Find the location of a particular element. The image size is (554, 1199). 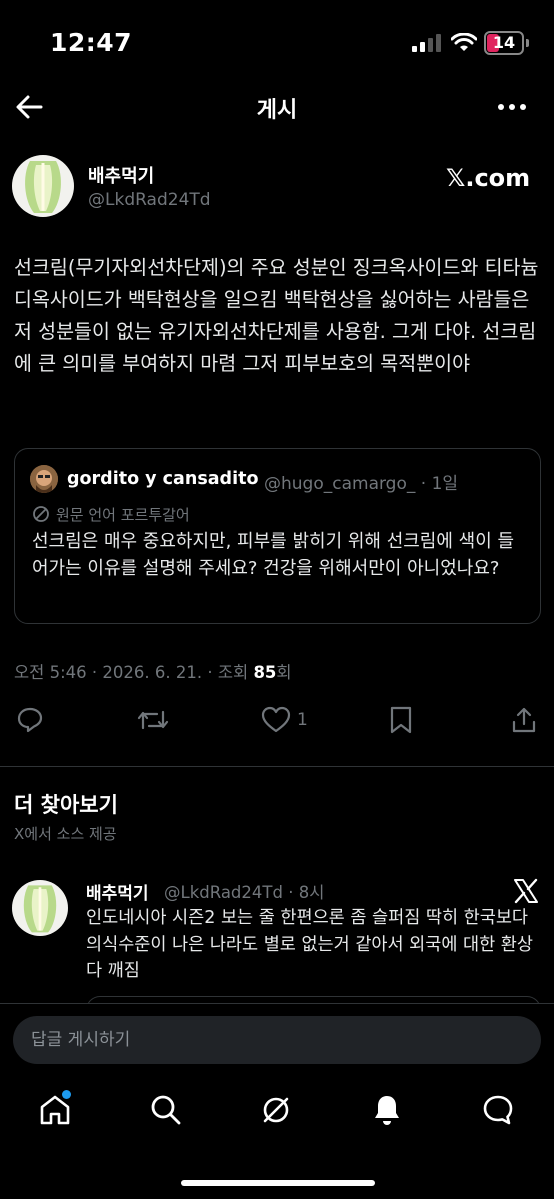

grok-icon is located at coordinates (276, 1110).